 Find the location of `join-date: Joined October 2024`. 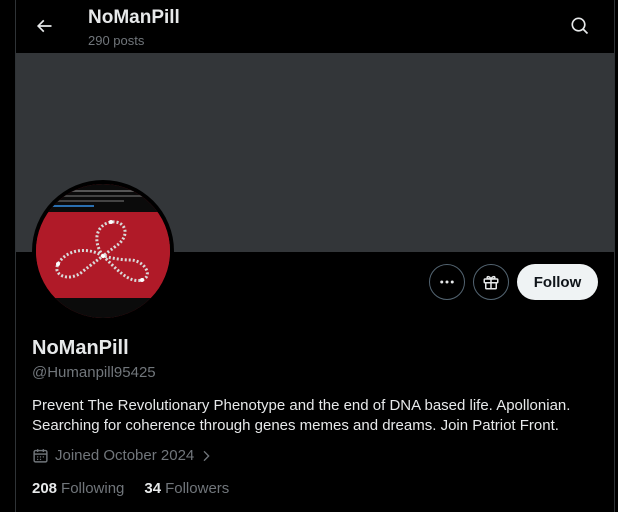

join-date: Joined October 2024 is located at coordinates (123, 455).